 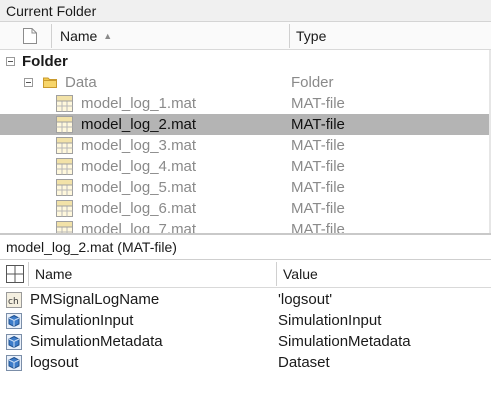 I want to click on file-name: model_log_6.mat, so click(x=139, y=208).